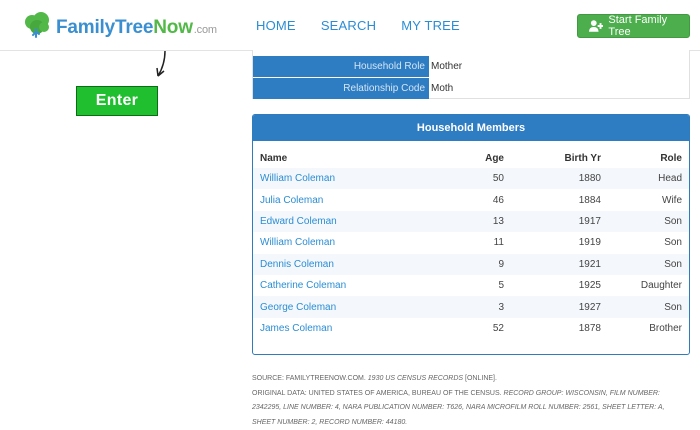  I want to click on household-role-label: Household Role, so click(341, 66).